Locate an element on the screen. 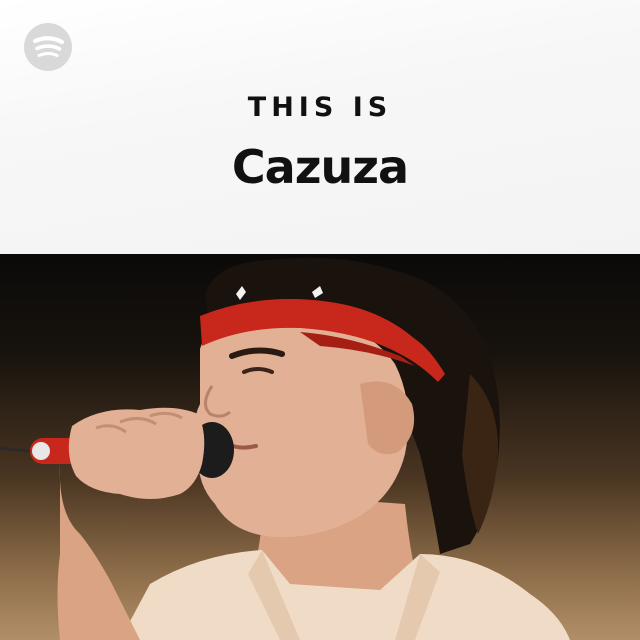 This screenshot has height=640, width=640. spotify-logo-icon is located at coordinates (48, 47).